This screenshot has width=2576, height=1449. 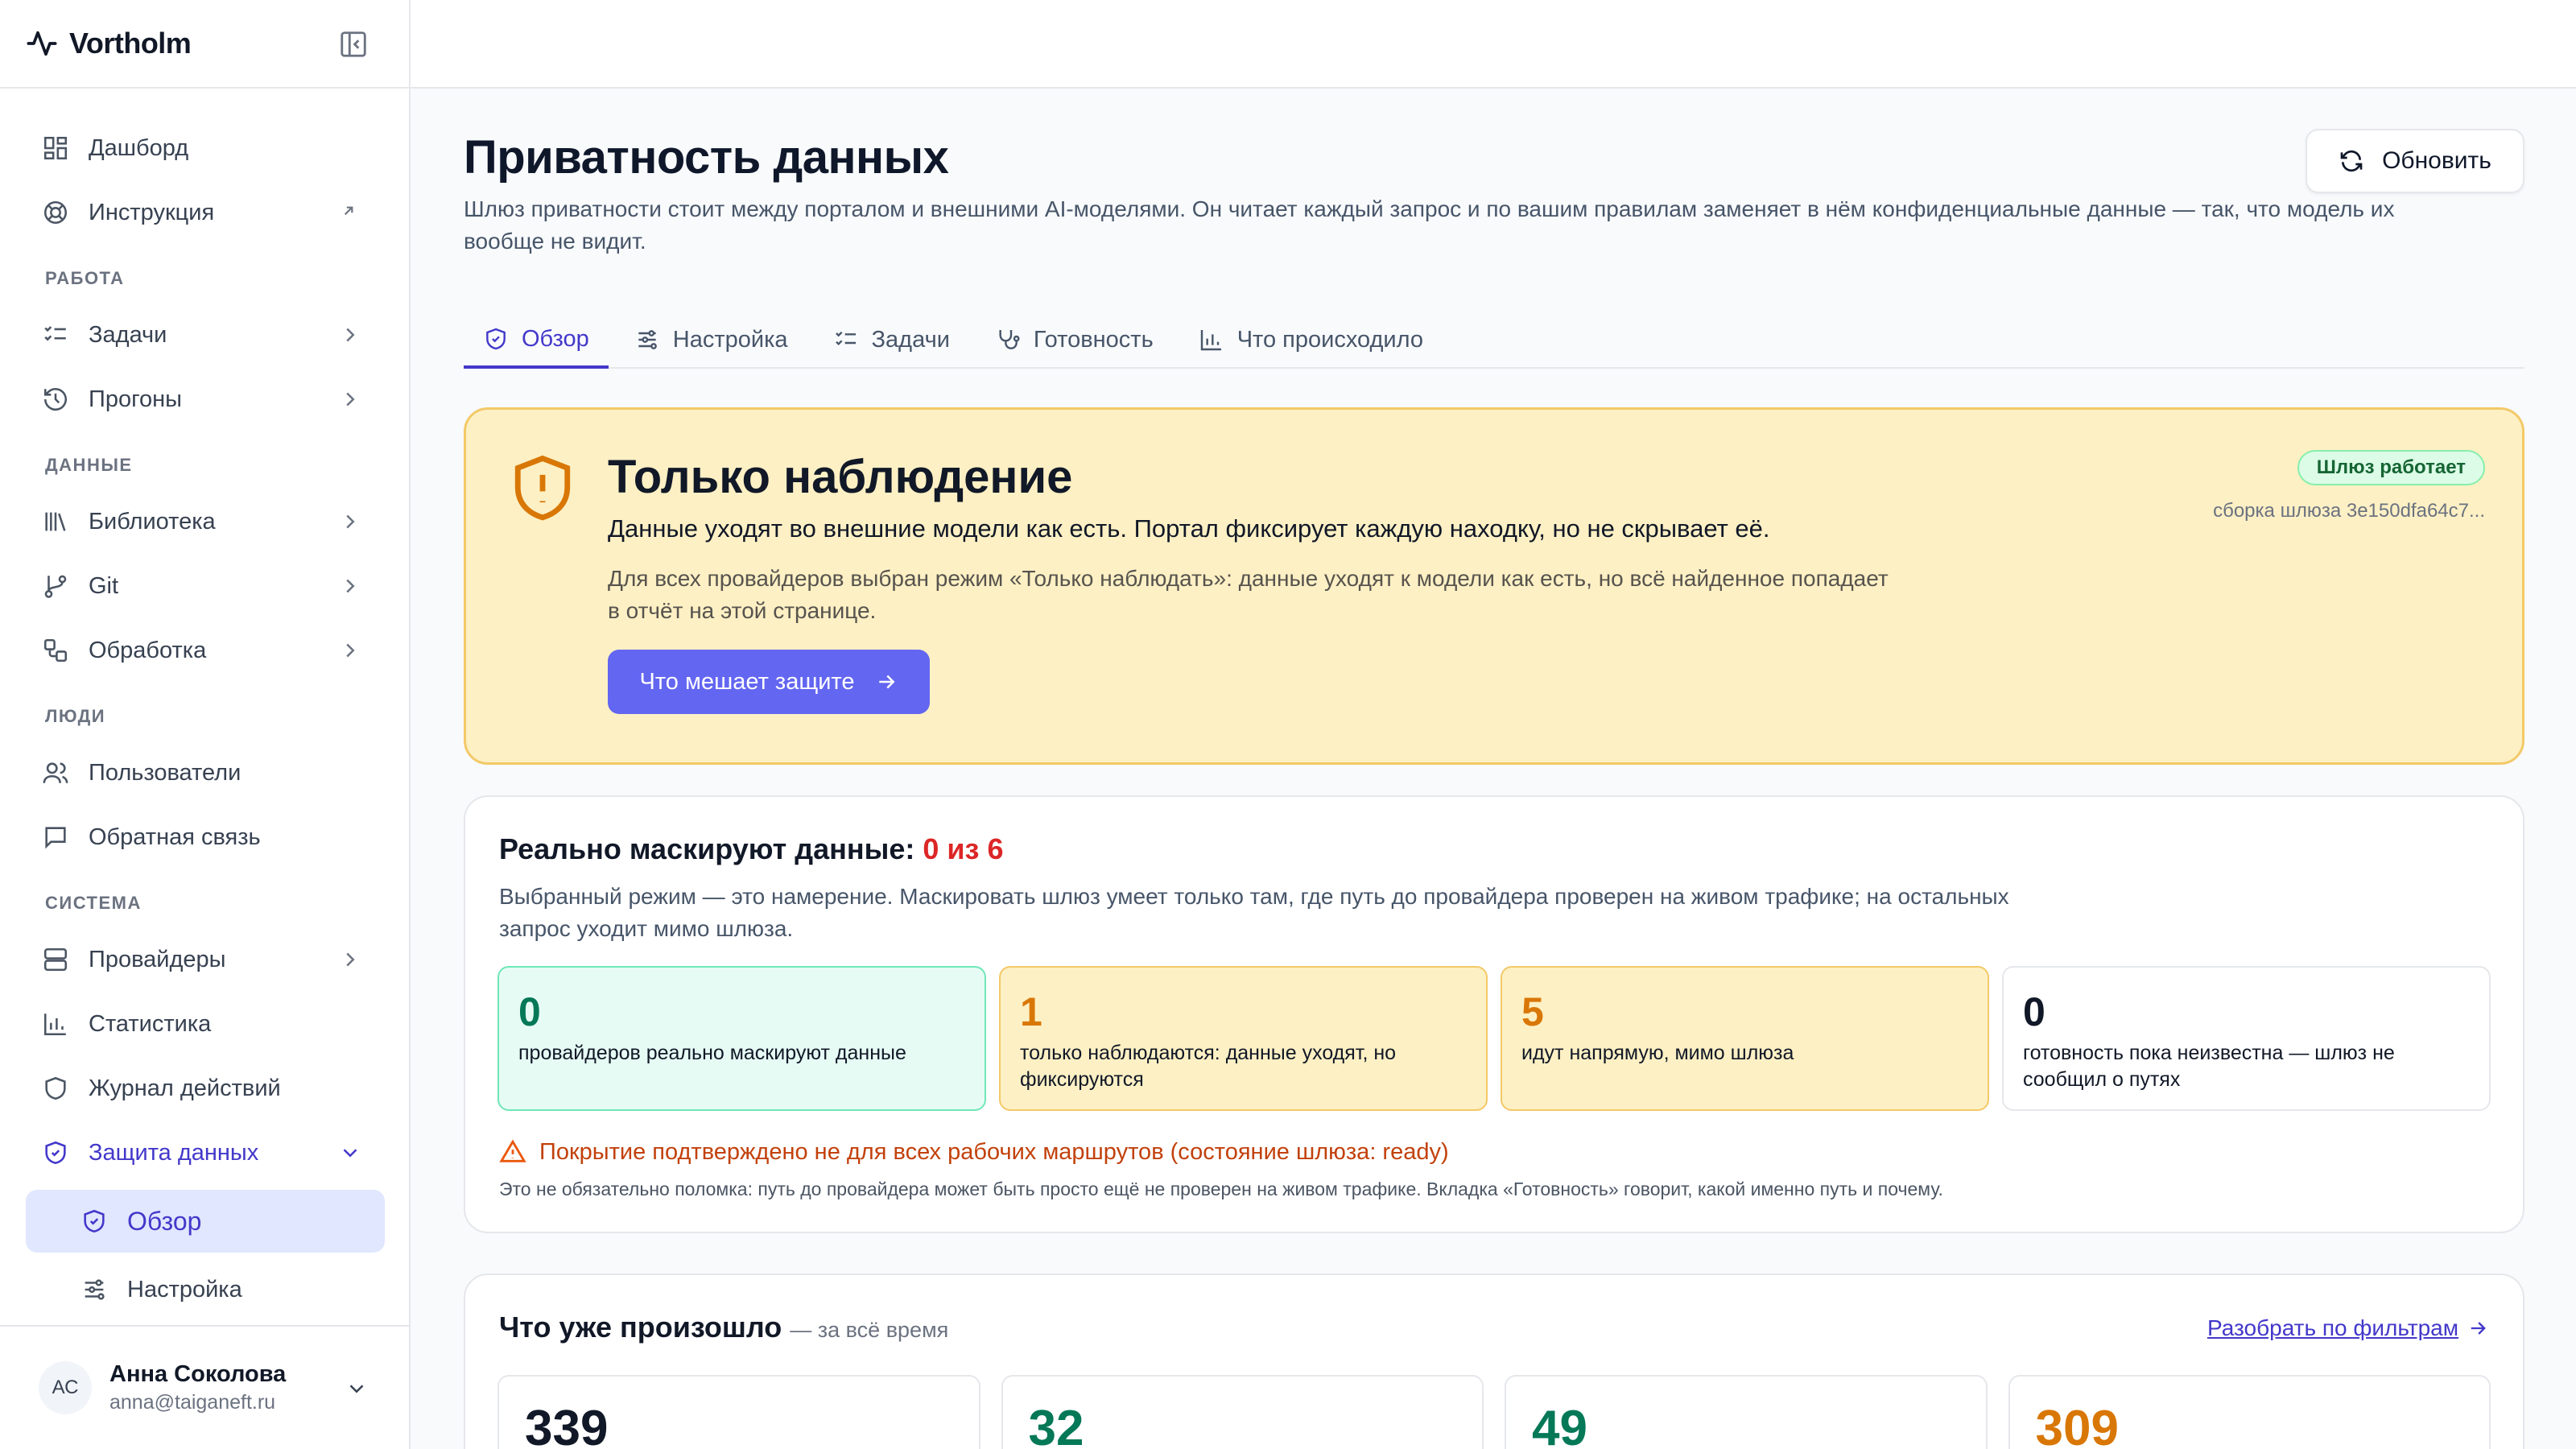 What do you see at coordinates (55, 521) in the screenshot?
I see `library-icon` at bounding box center [55, 521].